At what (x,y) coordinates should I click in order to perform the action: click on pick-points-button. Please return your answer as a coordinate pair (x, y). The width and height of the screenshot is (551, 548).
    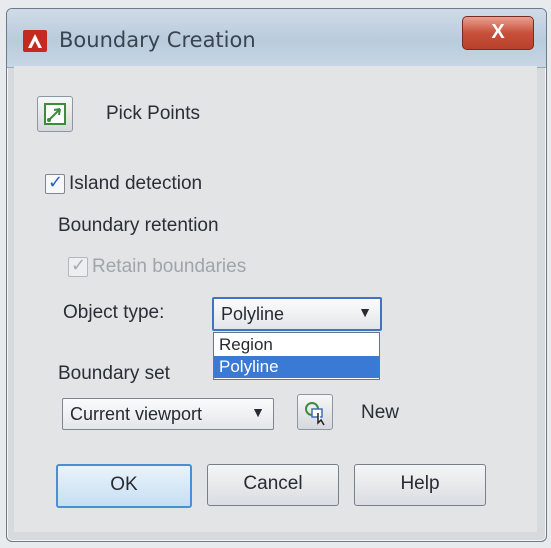
    Looking at the image, I should click on (55, 114).